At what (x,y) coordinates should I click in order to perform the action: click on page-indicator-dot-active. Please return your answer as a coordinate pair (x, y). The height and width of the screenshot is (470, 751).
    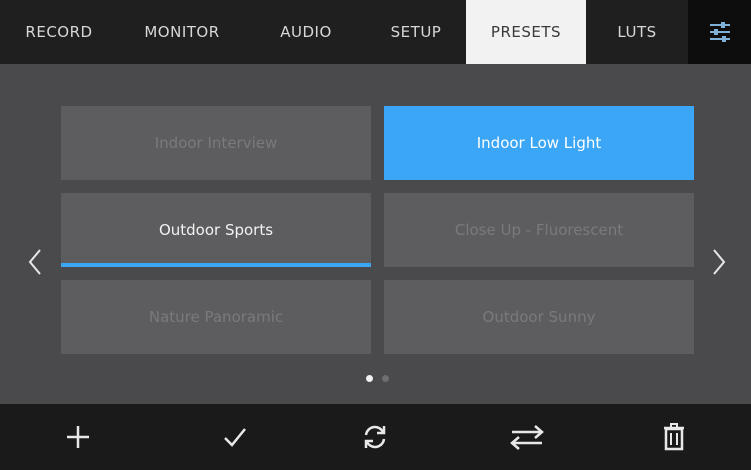
    Looking at the image, I should click on (369, 378).